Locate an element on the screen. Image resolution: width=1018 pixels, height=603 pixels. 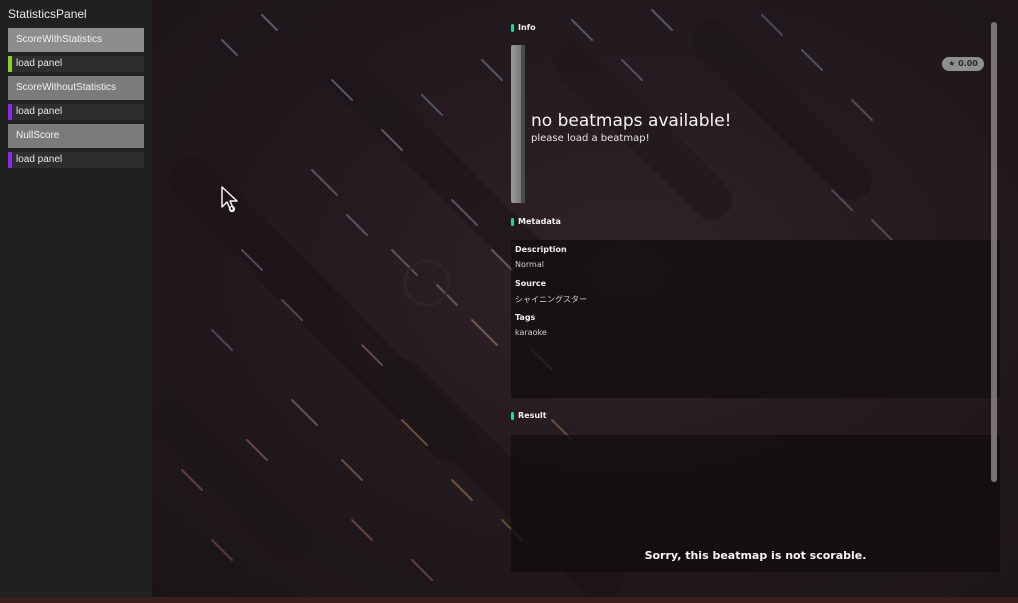
beatmap-title: no beatmaps available! is located at coordinates (631, 121).